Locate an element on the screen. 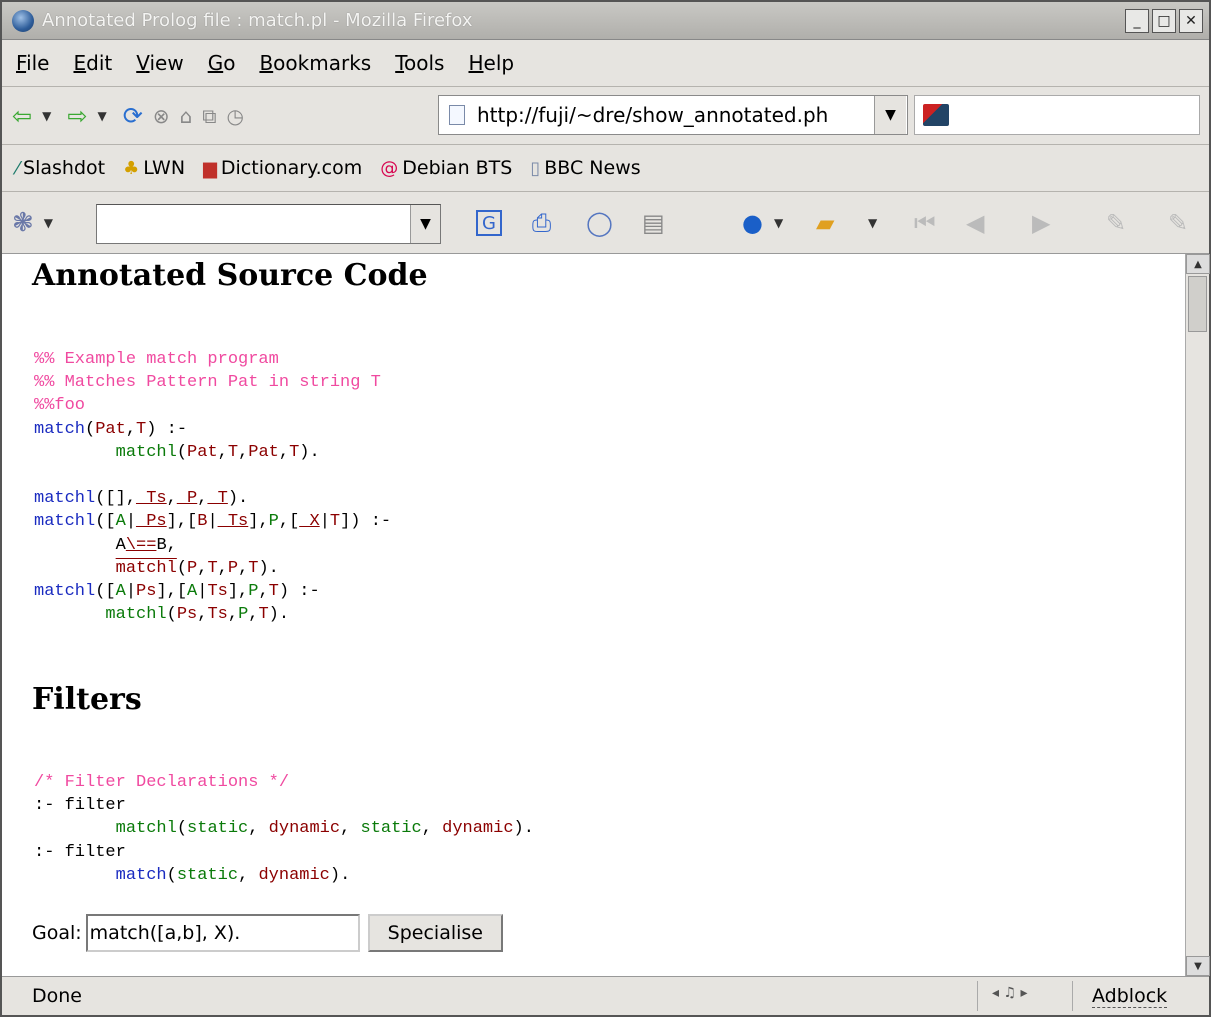 This screenshot has width=1211, height=1017. url-text: http://fuji/~dre/show_annotated.ph is located at coordinates (653, 115).